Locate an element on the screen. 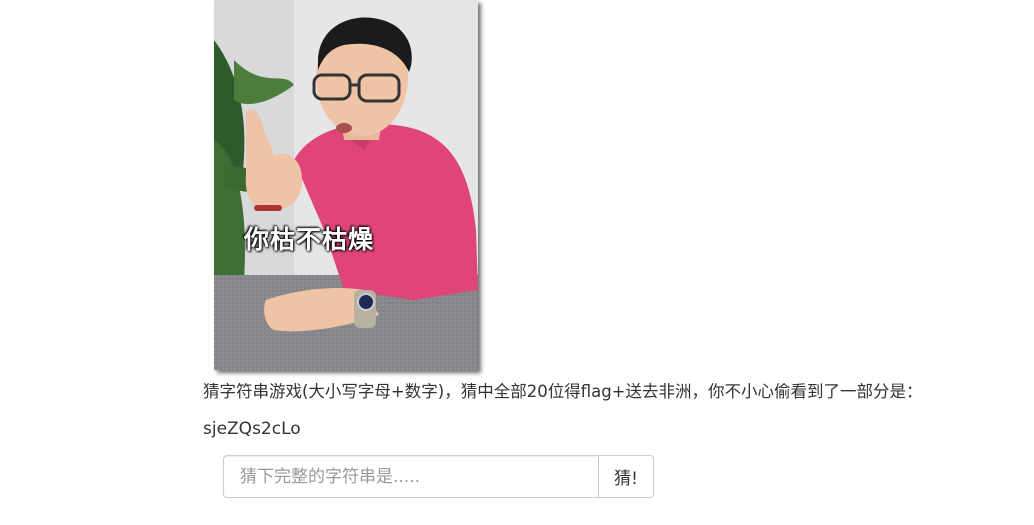 The width and height of the screenshot is (1034, 525). guess-button: 猜! is located at coordinates (626, 476).